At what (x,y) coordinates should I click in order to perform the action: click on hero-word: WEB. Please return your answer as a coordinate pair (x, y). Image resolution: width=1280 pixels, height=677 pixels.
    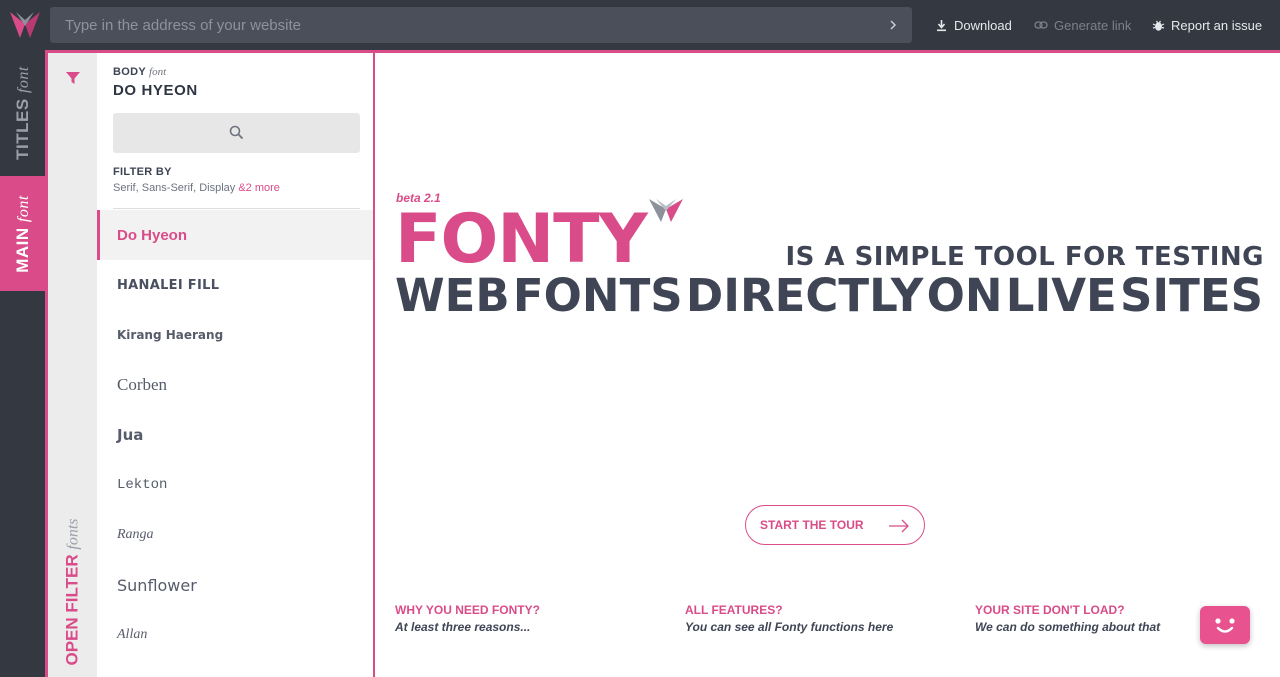
    Looking at the image, I should click on (452, 295).